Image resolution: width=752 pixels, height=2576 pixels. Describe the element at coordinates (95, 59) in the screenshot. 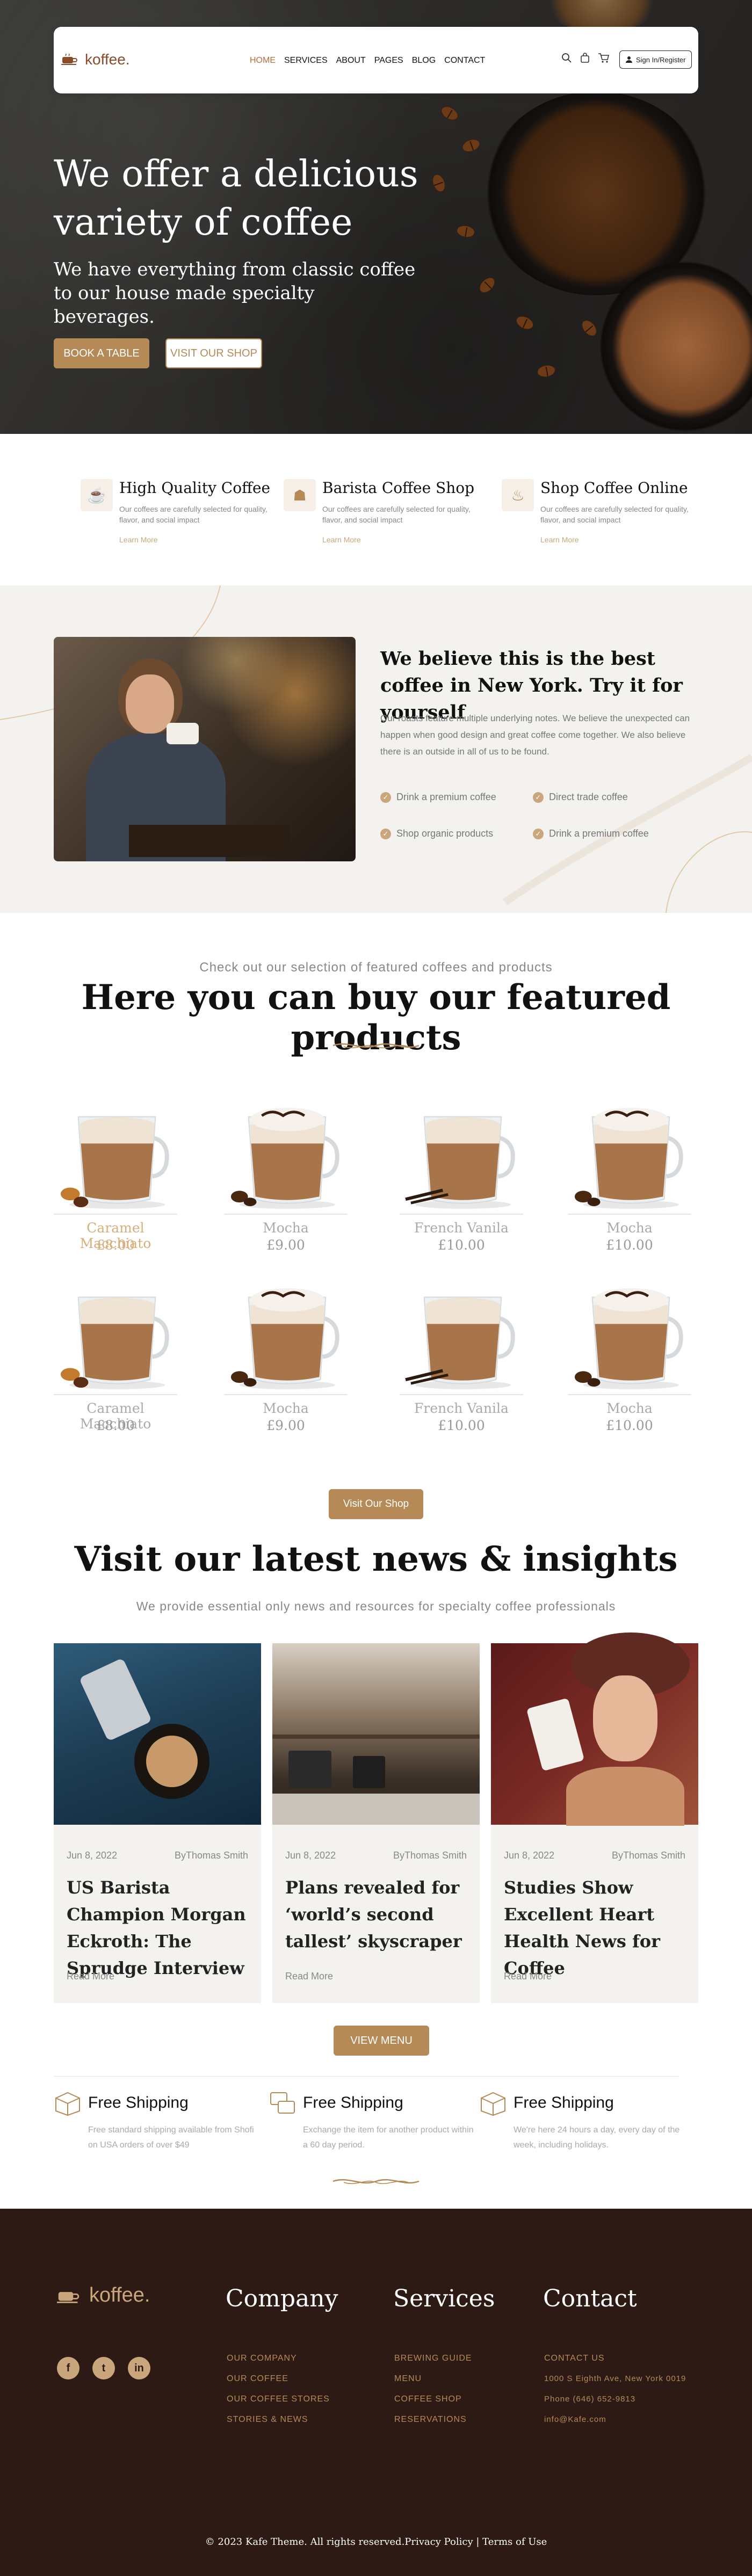

I see `logo: koffee.` at that location.